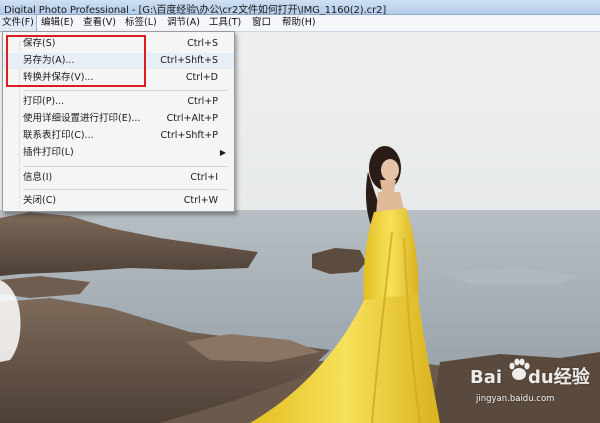 This screenshot has width=600, height=423. Describe the element at coordinates (225, 23) in the screenshot. I see `menu-tools: 工具(T)` at that location.